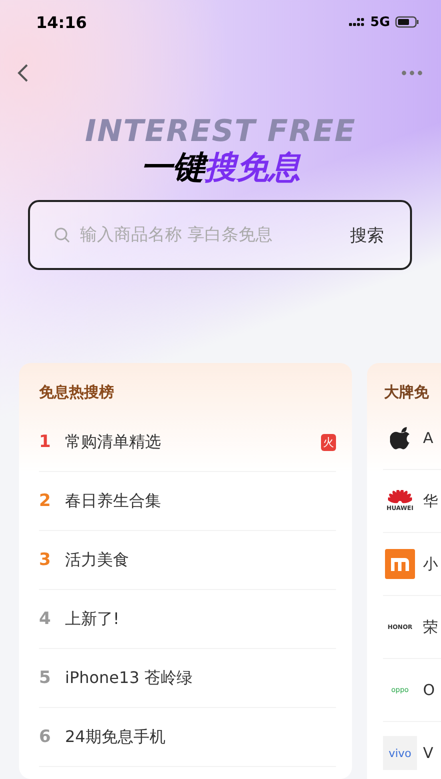  I want to click on rank-number: 2, so click(45, 501).